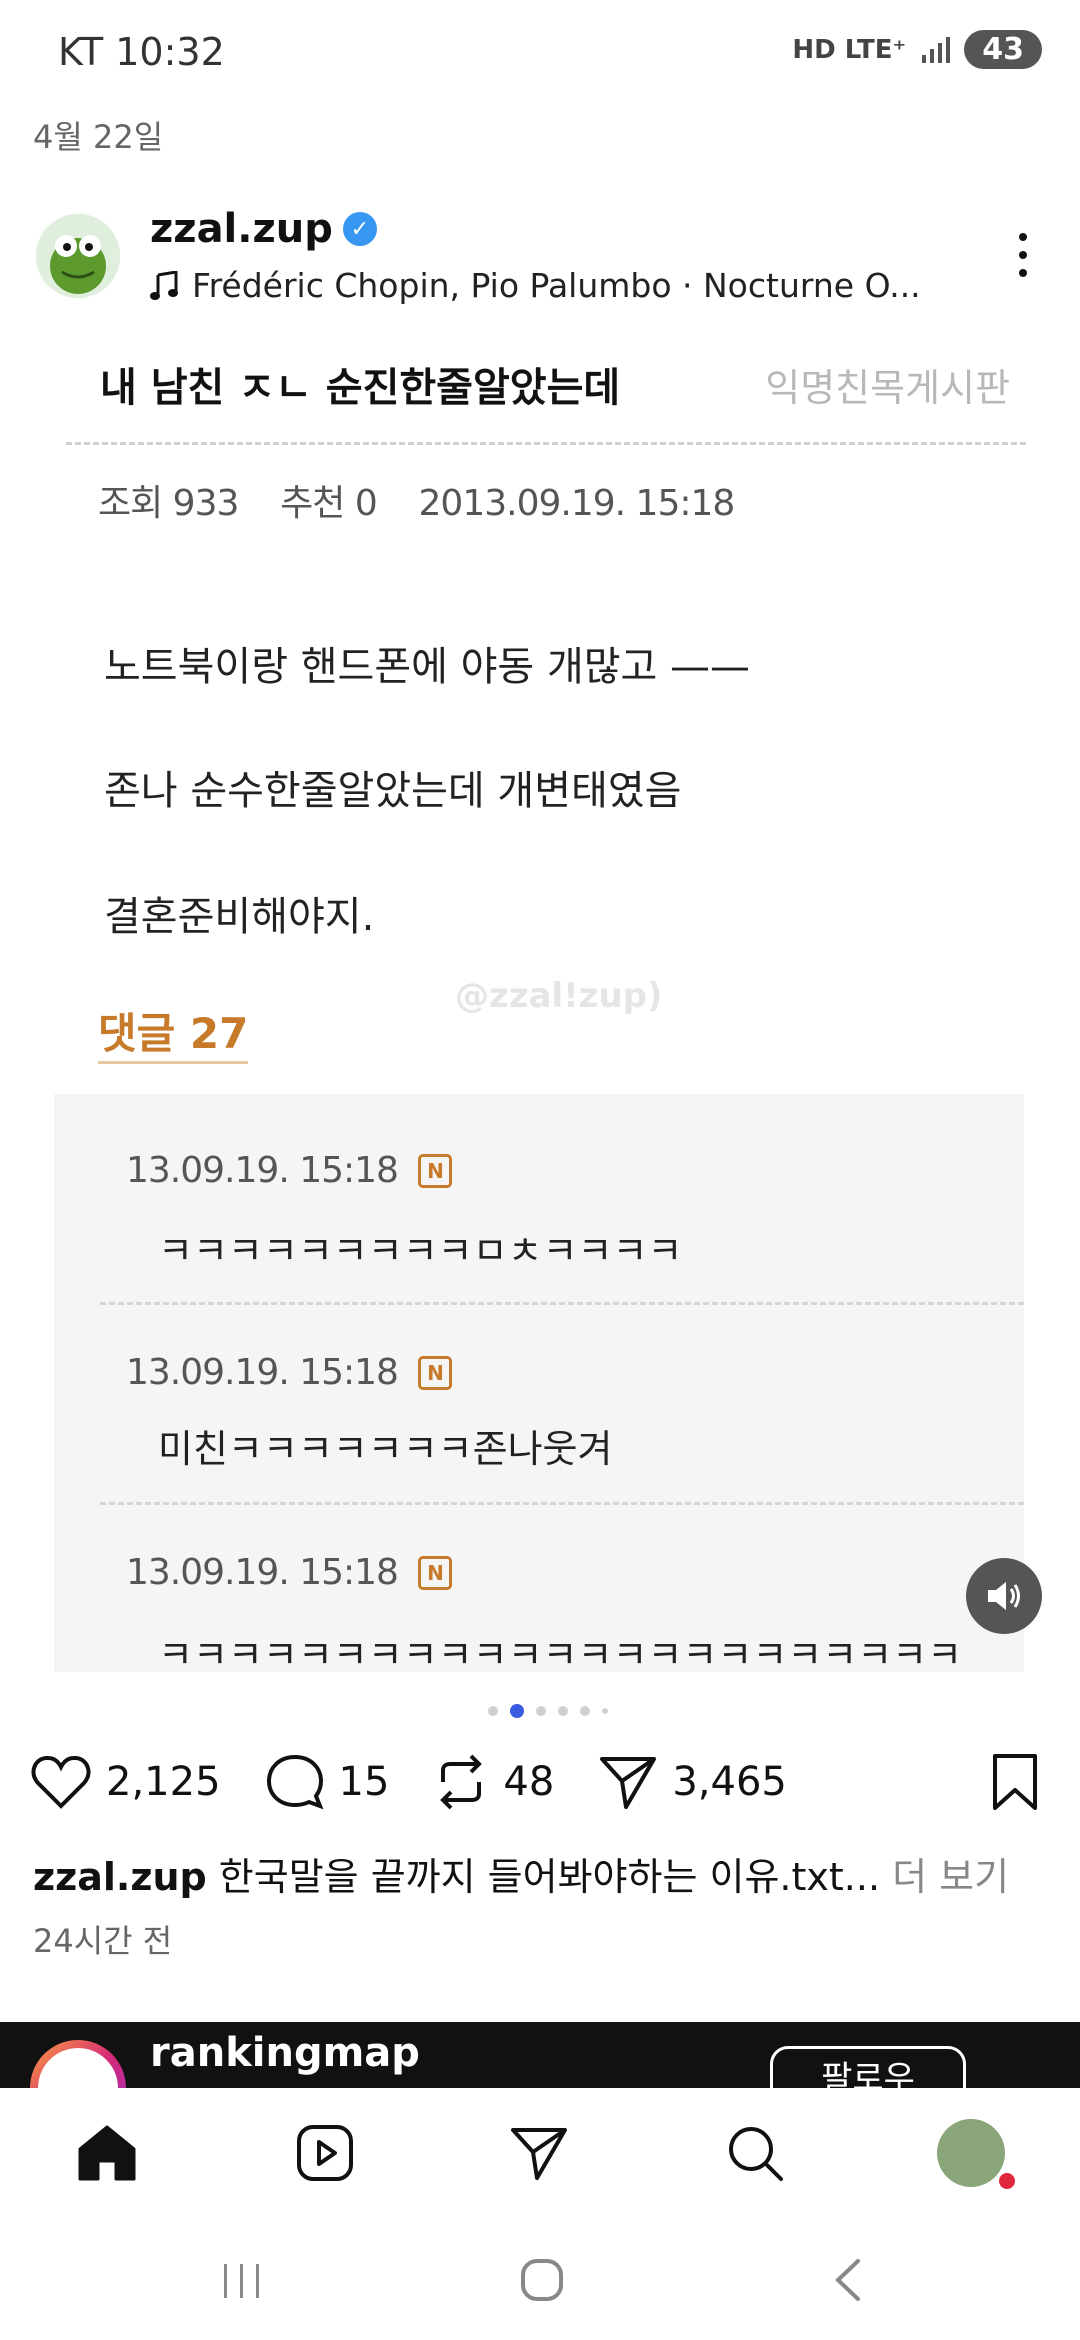  I want to click on next-post-username: rankingmap, so click(285, 2053).